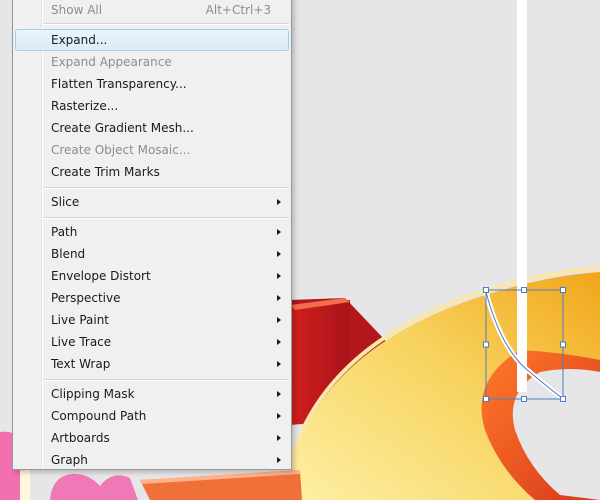 This screenshot has width=600, height=500. What do you see at coordinates (563, 290) in the screenshot?
I see `resize-handle-top-right` at bounding box center [563, 290].